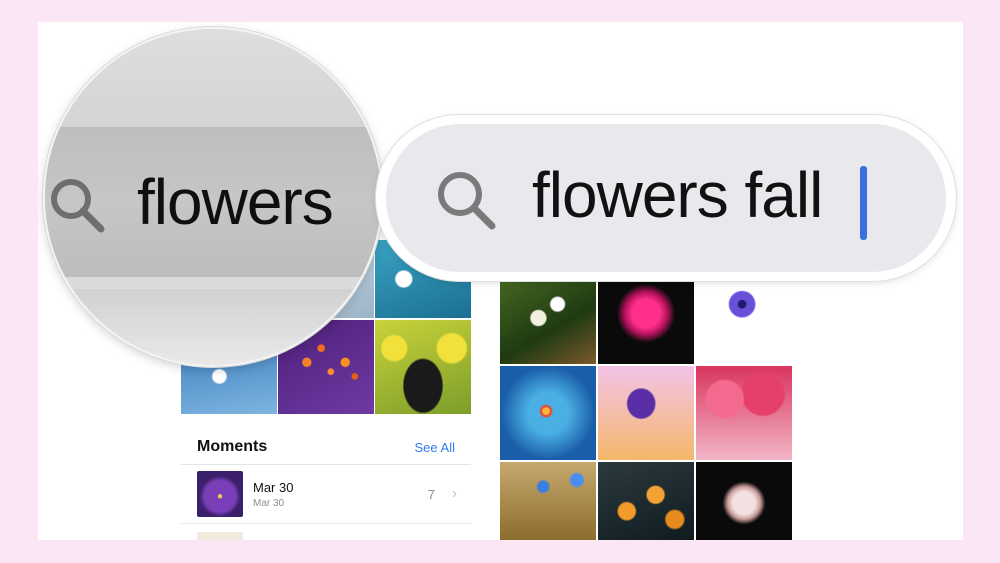  Describe the element at coordinates (269, 503) in the screenshot. I see `moment-subtitle: Mar 30` at that location.